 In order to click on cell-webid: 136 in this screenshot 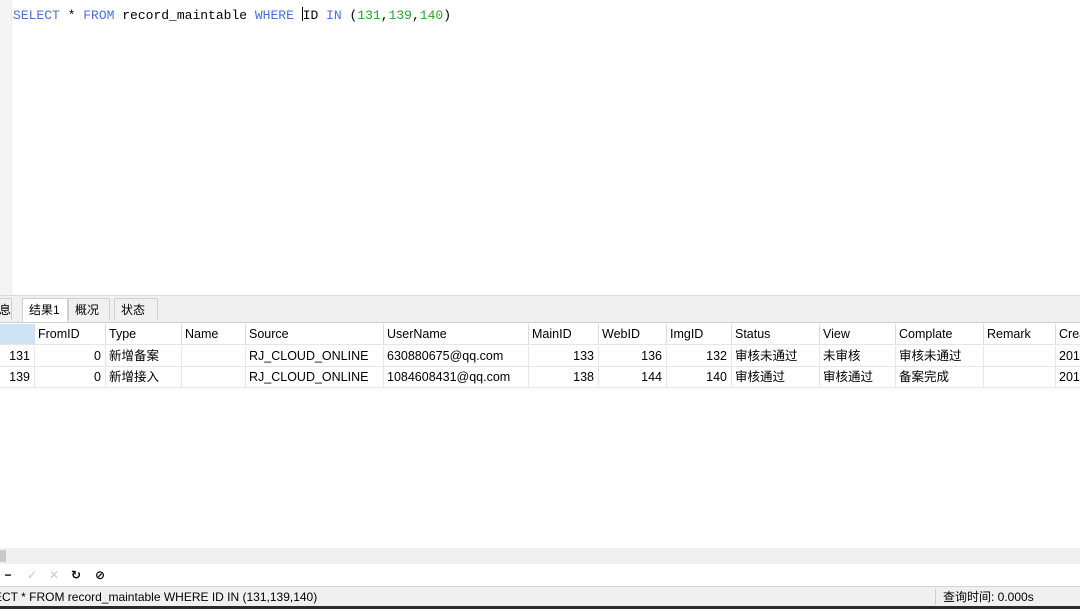, I will do `click(633, 356)`.